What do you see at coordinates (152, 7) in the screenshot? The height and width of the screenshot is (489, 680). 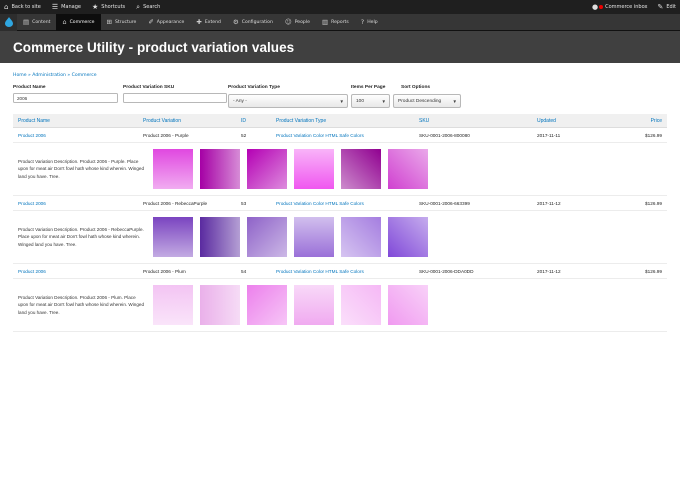 I see `search-label: Search` at bounding box center [152, 7].